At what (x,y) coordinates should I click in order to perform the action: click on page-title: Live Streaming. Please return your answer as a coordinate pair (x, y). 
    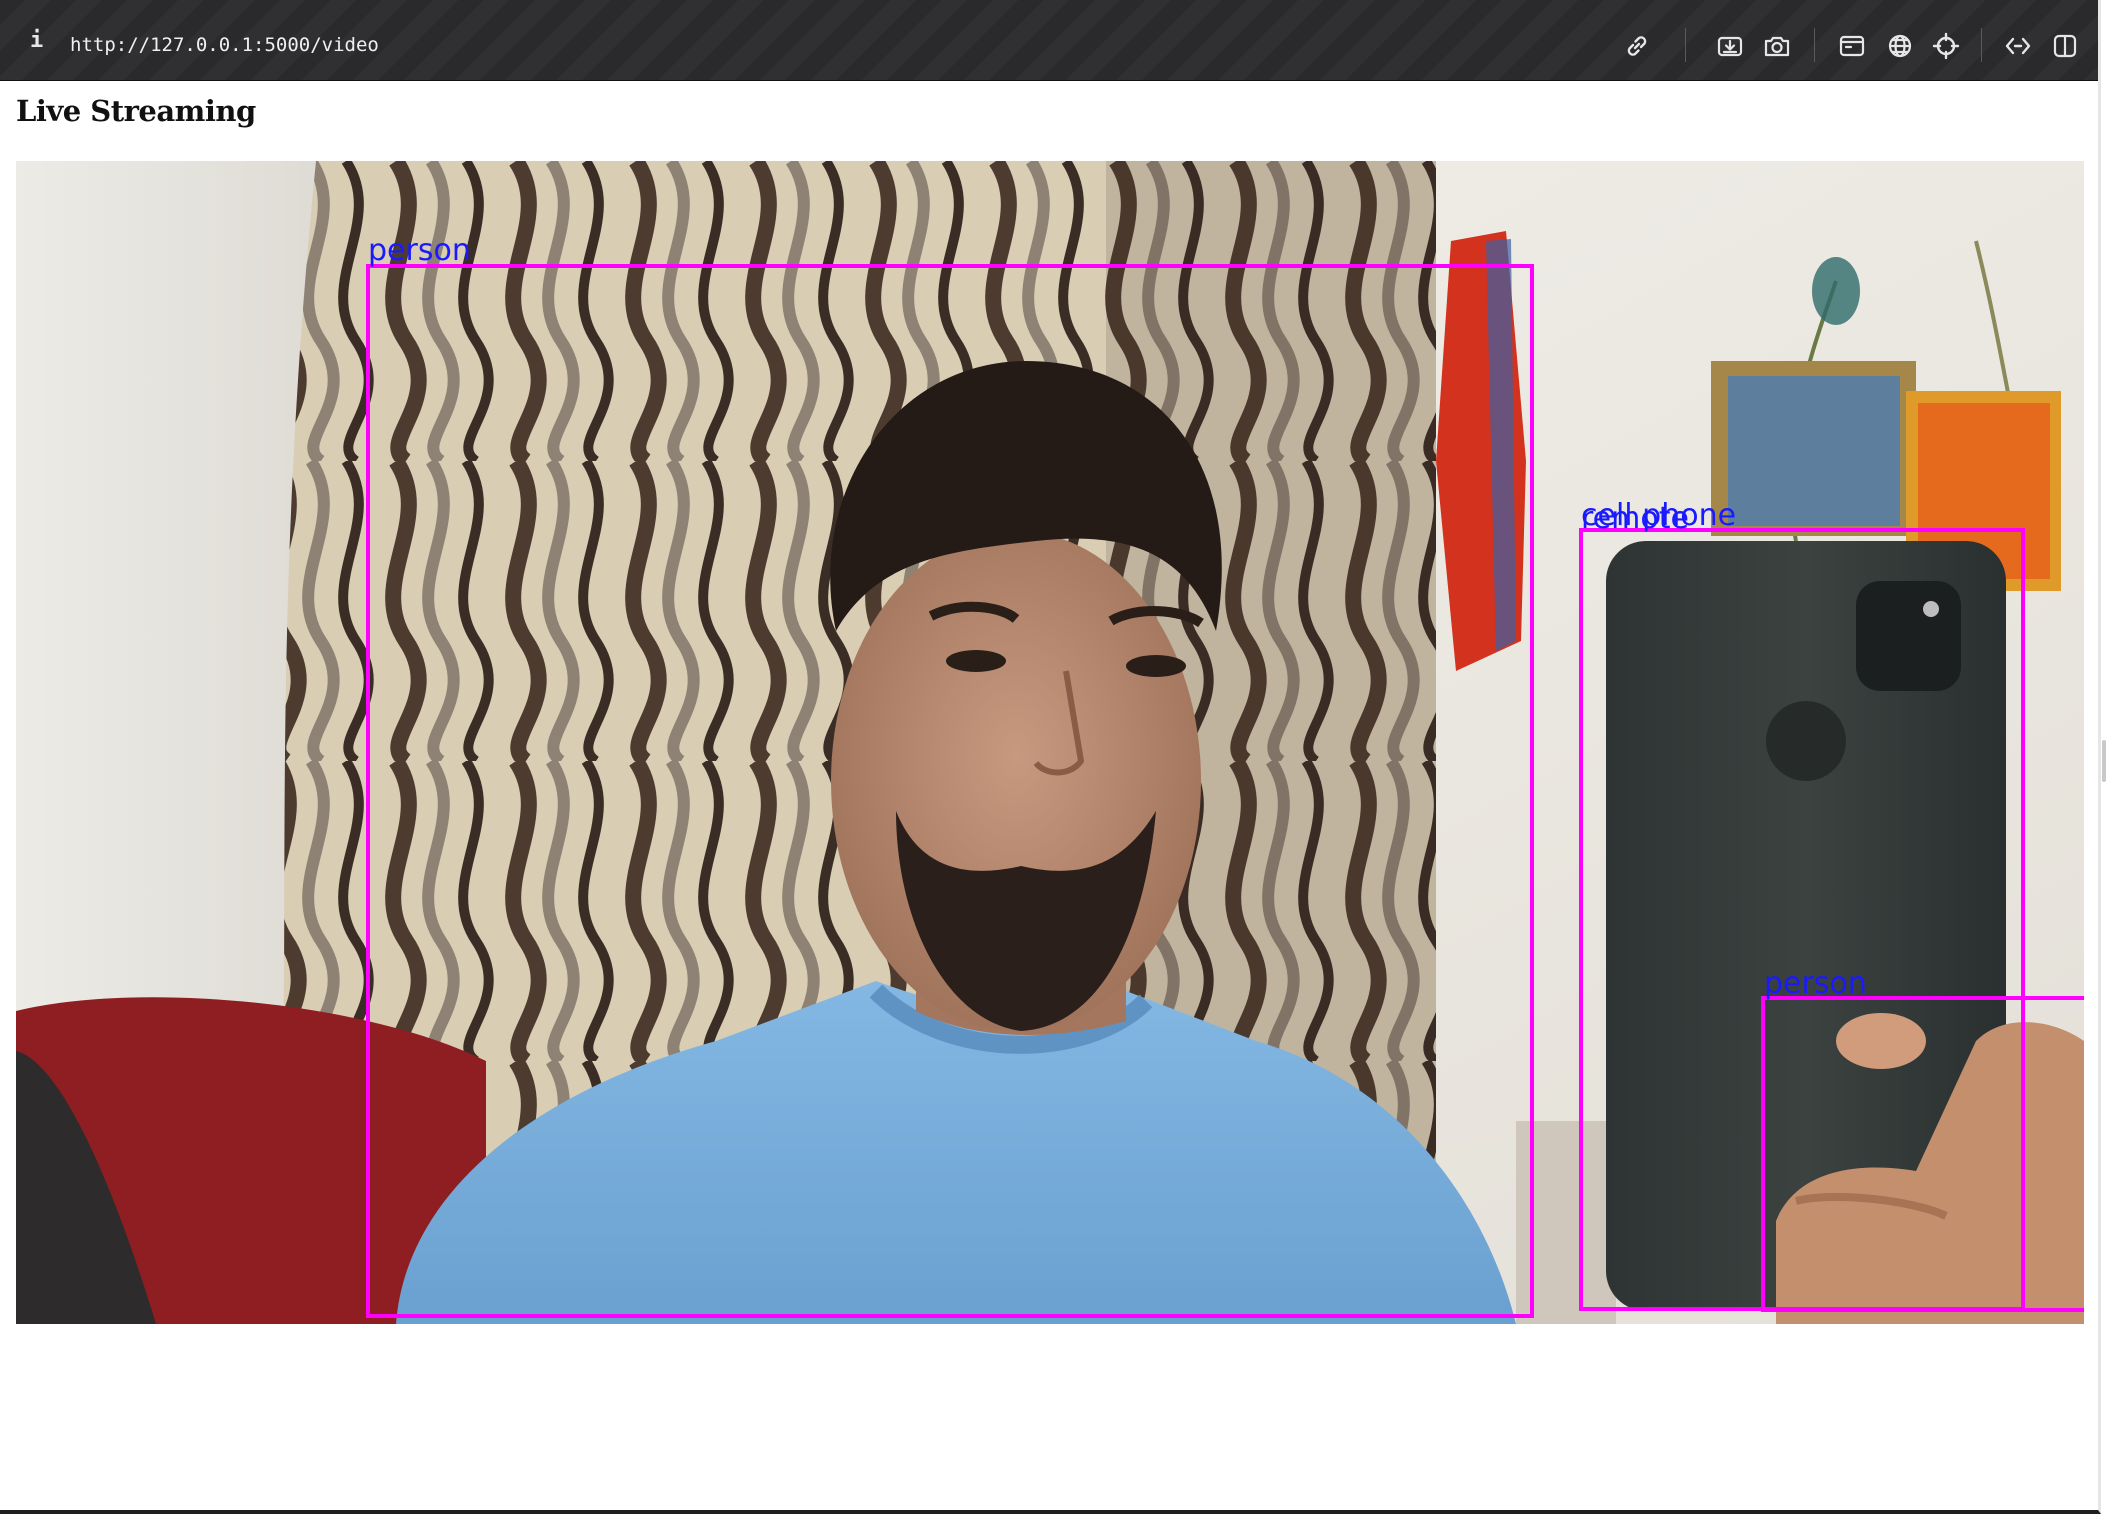
    Looking at the image, I should click on (136, 111).